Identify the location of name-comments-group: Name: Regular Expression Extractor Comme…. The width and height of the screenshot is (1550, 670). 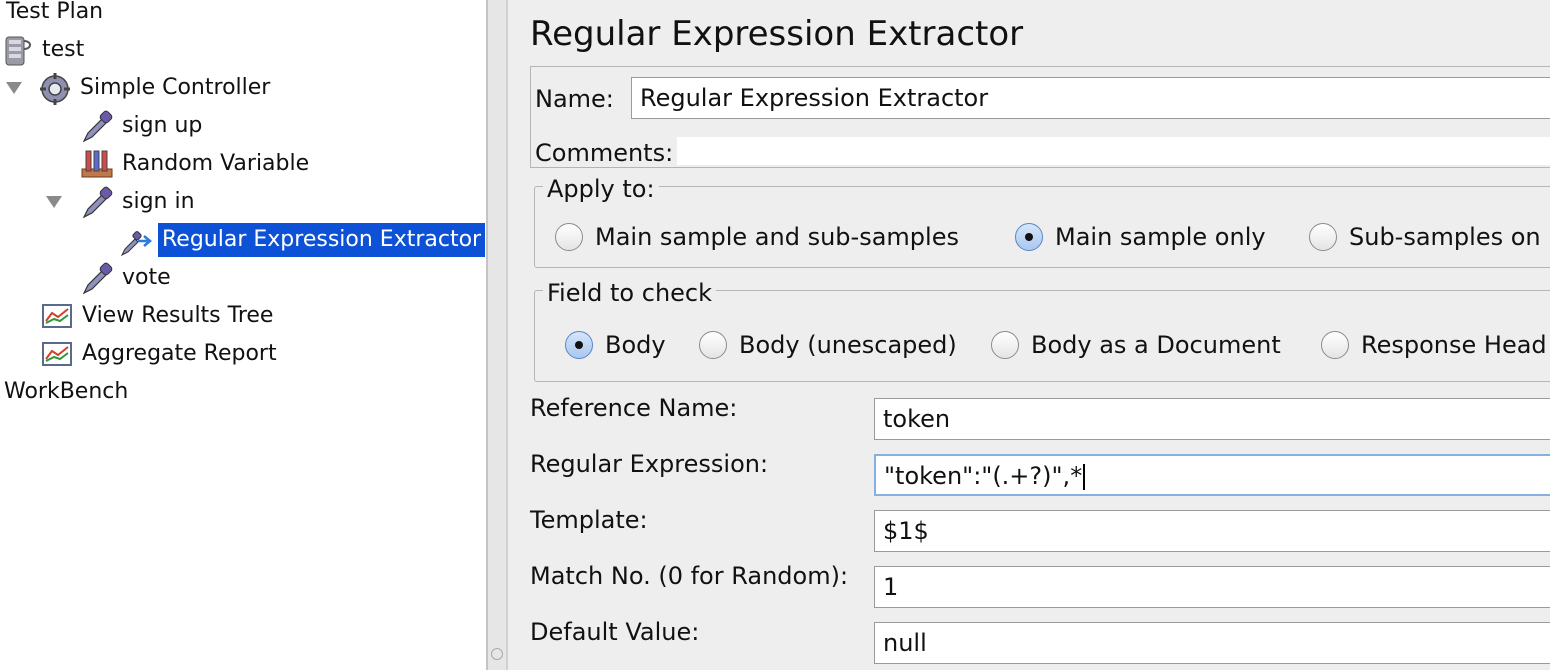
(1040, 117).